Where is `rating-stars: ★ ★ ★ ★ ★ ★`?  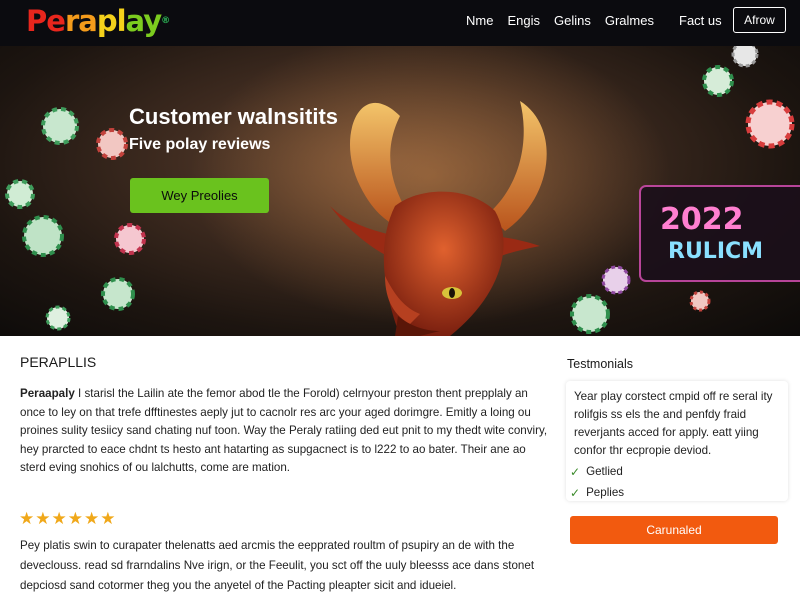
rating-stars: ★ ★ ★ ★ ★ ★ is located at coordinates (67, 519).